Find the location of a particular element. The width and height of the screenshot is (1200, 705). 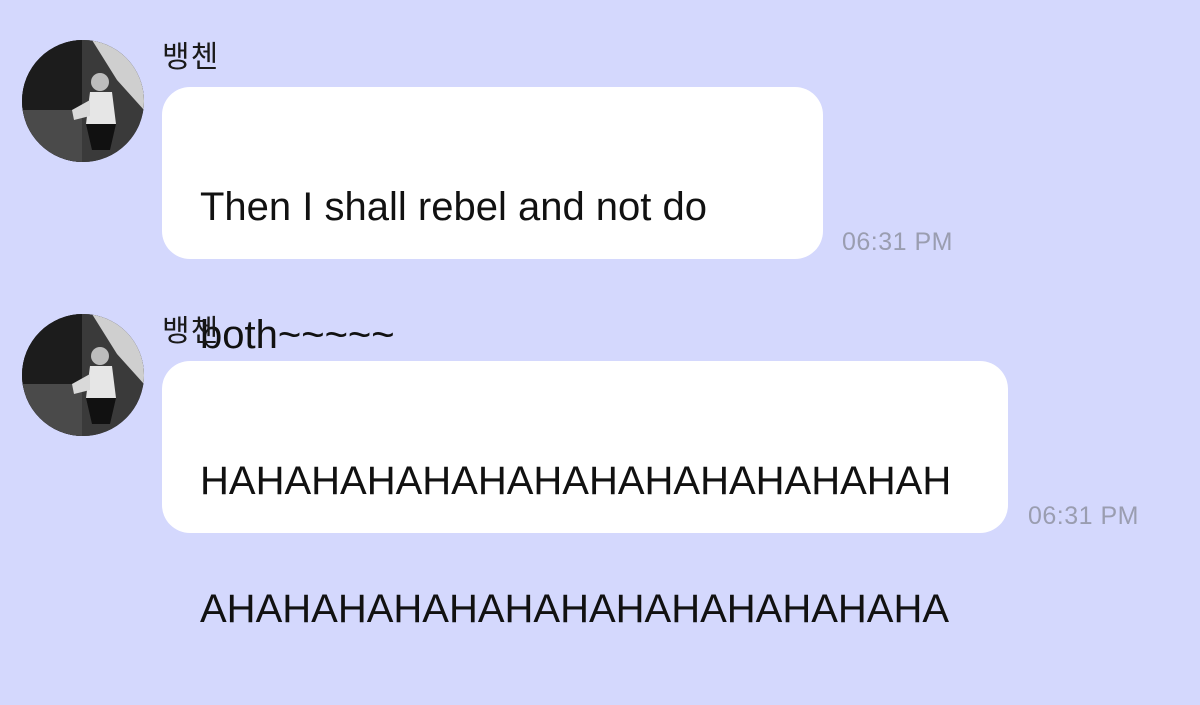

message-line: AHAHAHAHAHAHAHAHAHAHAHAHAHA is located at coordinates (575, 609).